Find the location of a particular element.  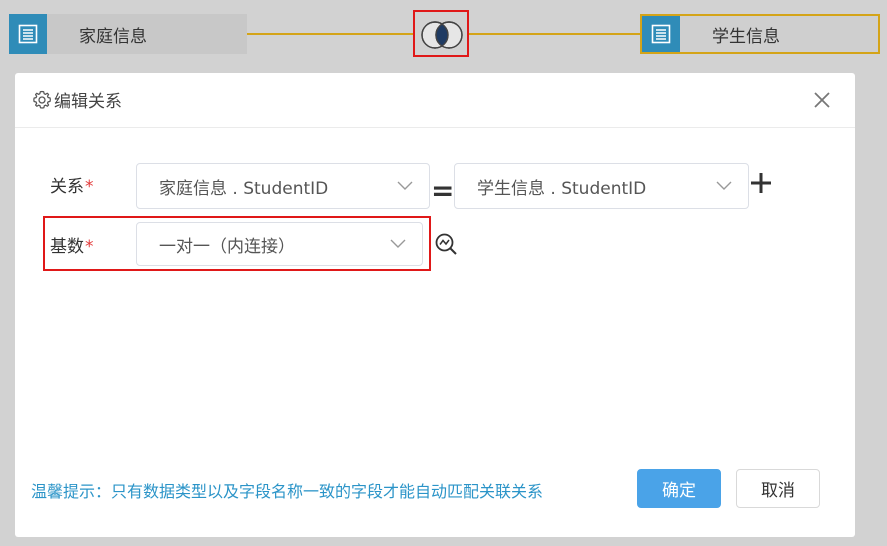

left-field-value: 家庭信息 . StudentID is located at coordinates (244, 188).